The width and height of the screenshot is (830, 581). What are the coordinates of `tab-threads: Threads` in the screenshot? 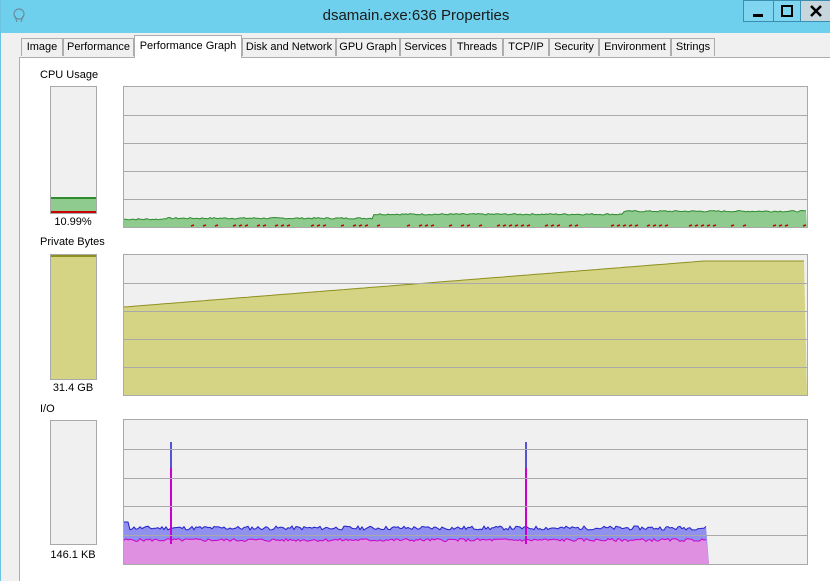 It's located at (477, 47).